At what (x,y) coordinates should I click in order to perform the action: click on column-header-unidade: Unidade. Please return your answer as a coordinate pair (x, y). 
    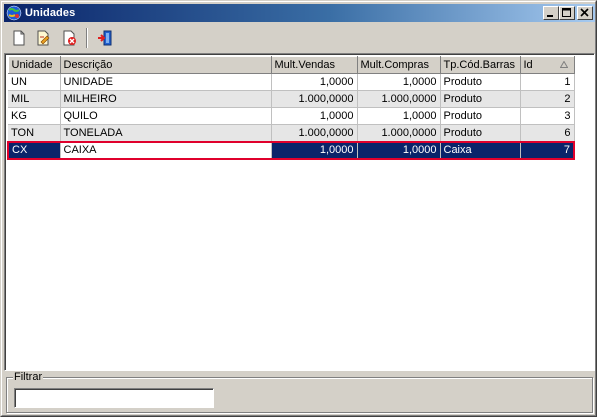
    Looking at the image, I should click on (34, 65).